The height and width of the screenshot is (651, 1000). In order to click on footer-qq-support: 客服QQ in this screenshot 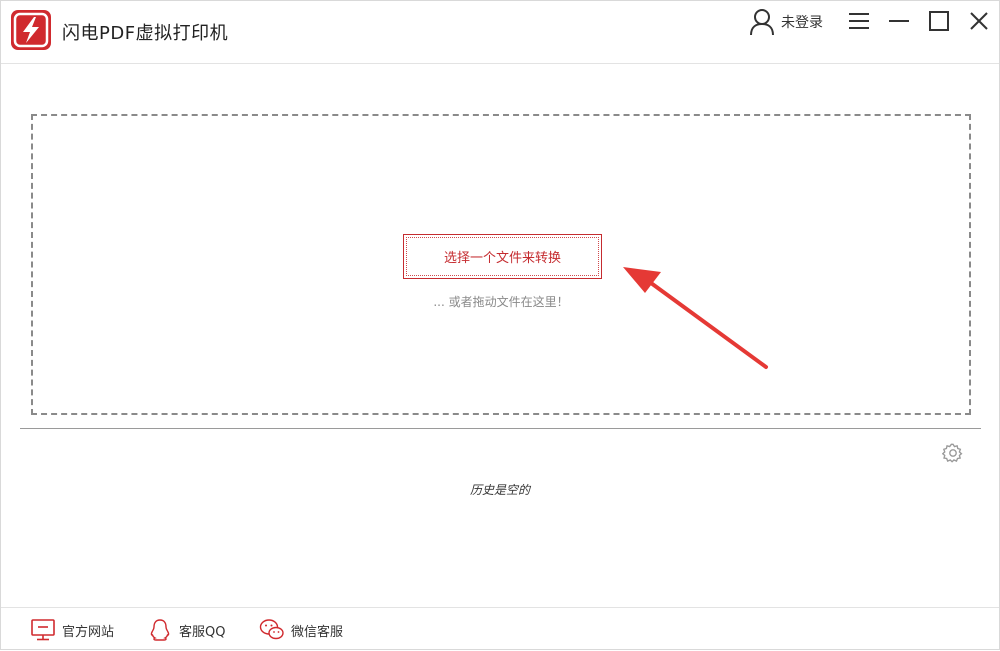, I will do `click(186, 630)`.